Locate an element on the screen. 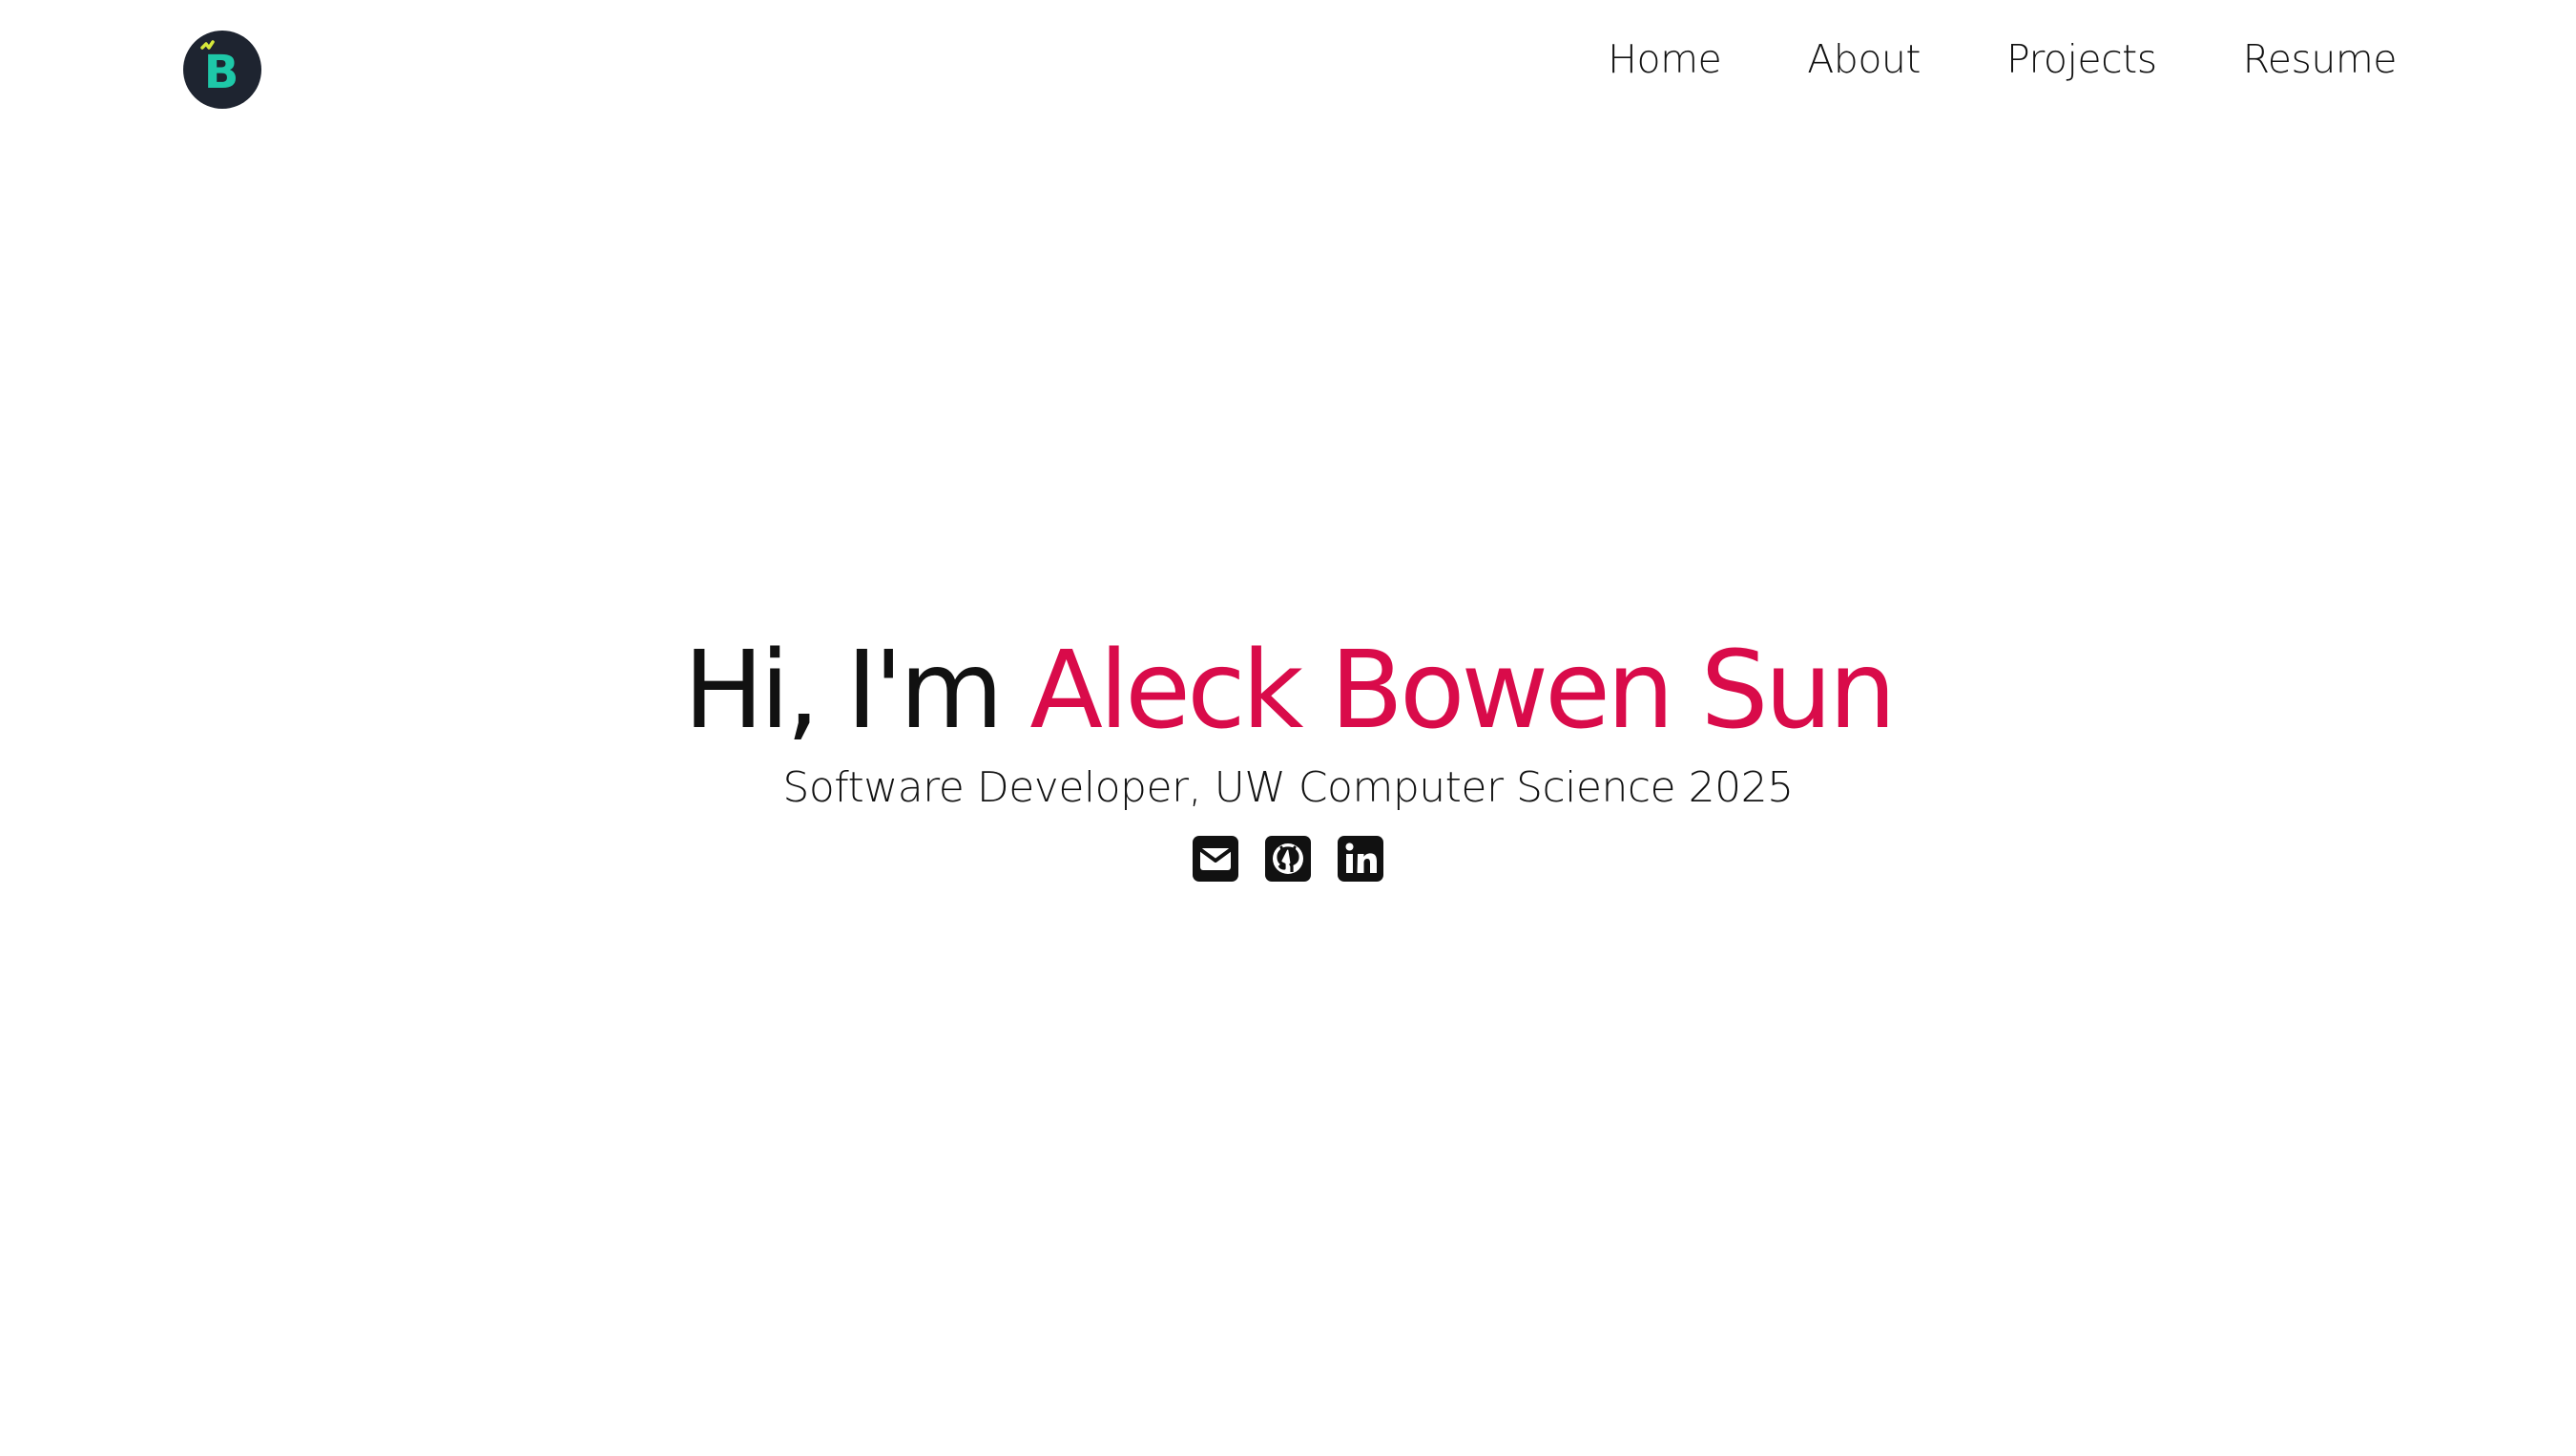  nav-link-home: Home is located at coordinates (1665, 60).